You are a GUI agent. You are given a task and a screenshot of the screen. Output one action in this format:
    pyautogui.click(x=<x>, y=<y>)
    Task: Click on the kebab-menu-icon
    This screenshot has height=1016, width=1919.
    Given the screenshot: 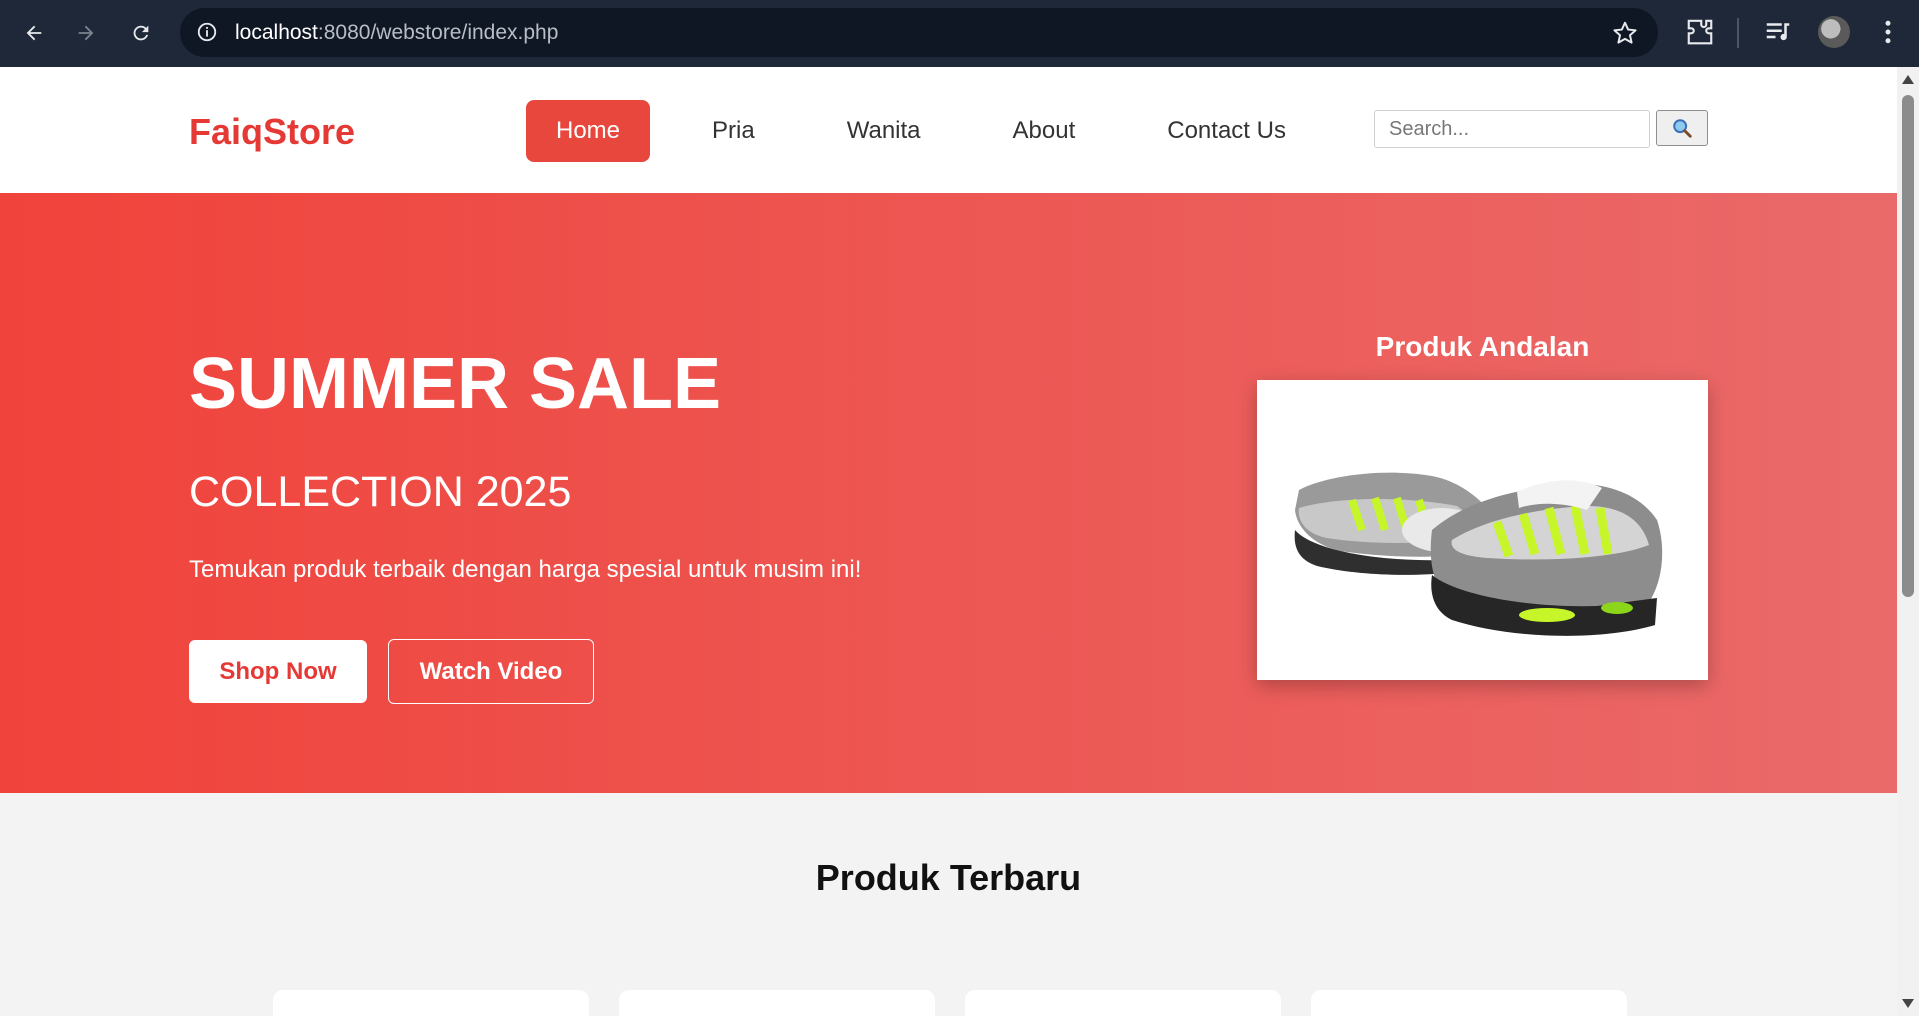 What is the action you would take?
    pyautogui.click(x=1888, y=32)
    